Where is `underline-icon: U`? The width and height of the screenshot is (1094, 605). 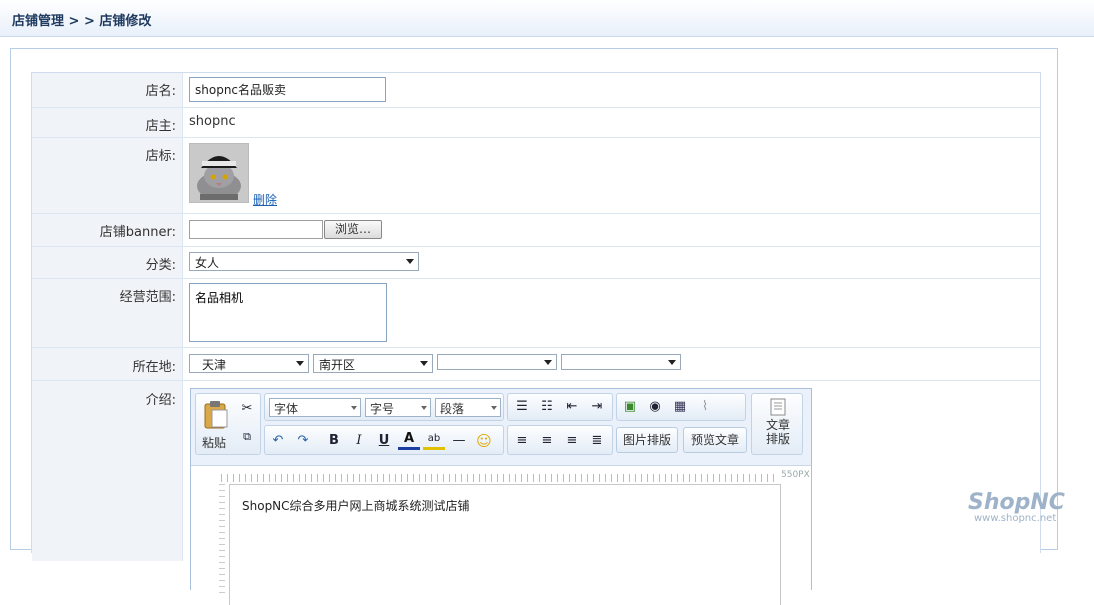
underline-icon: U is located at coordinates (384, 441).